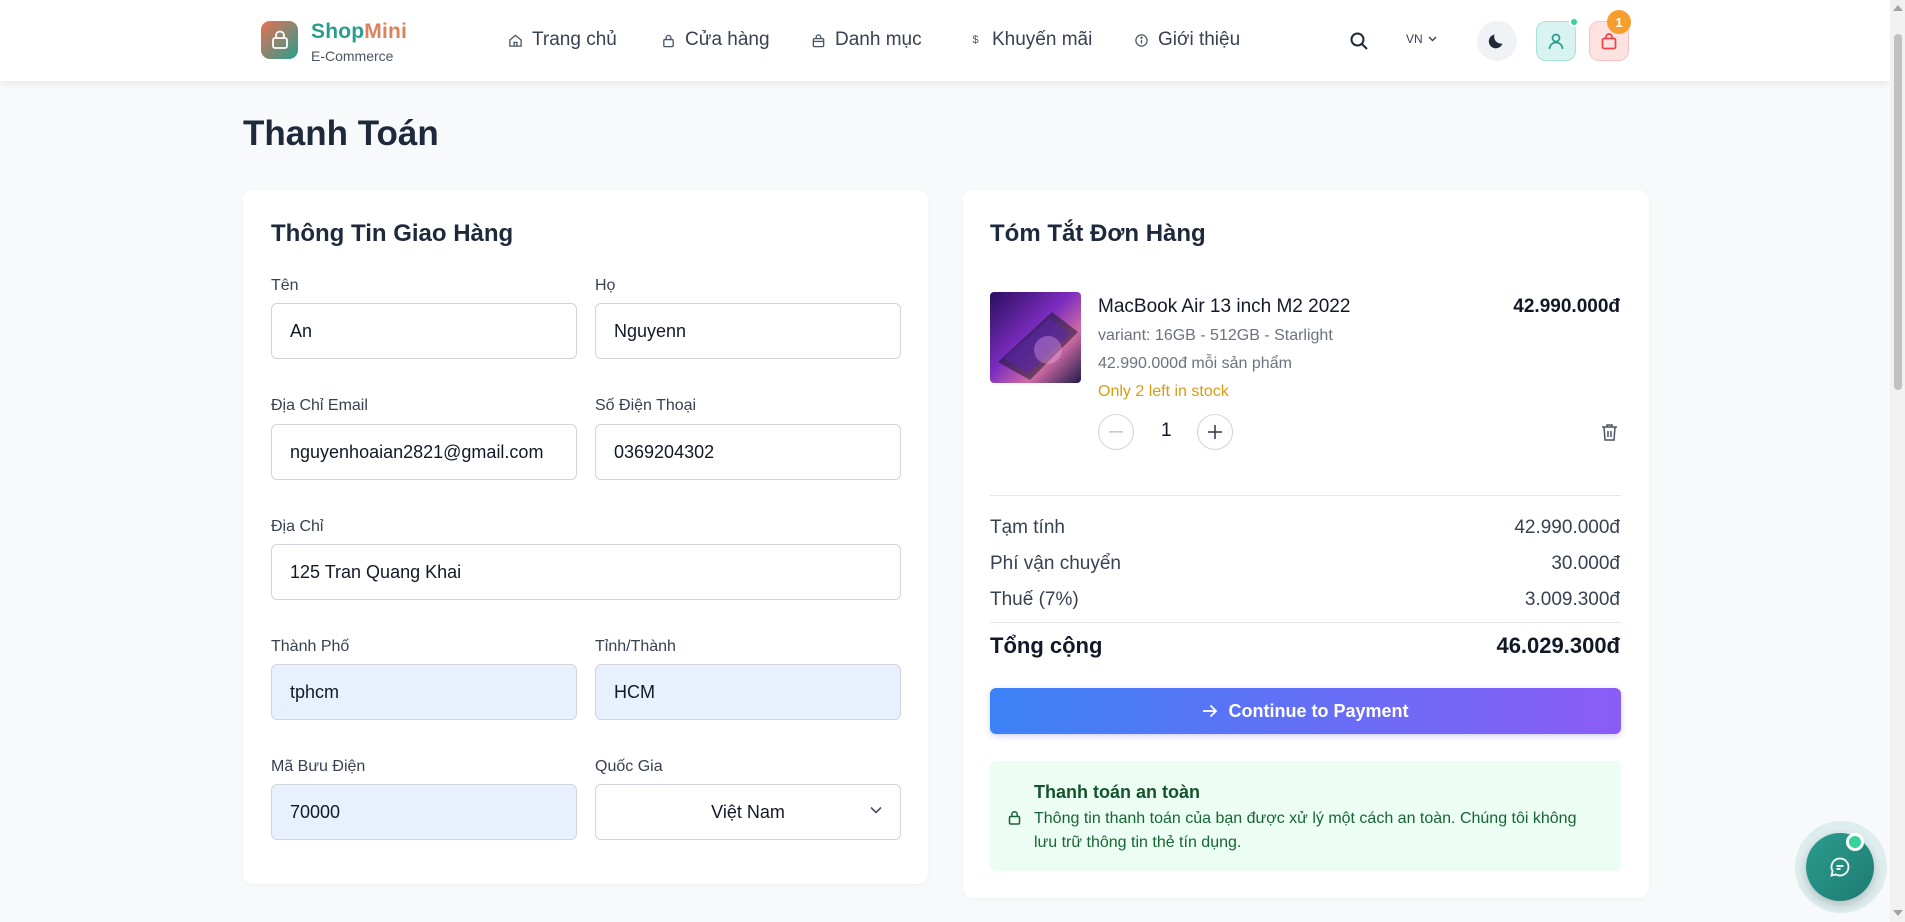 The width and height of the screenshot is (1905, 922). What do you see at coordinates (424, 692) in the screenshot?
I see `city-input: tphcm` at bounding box center [424, 692].